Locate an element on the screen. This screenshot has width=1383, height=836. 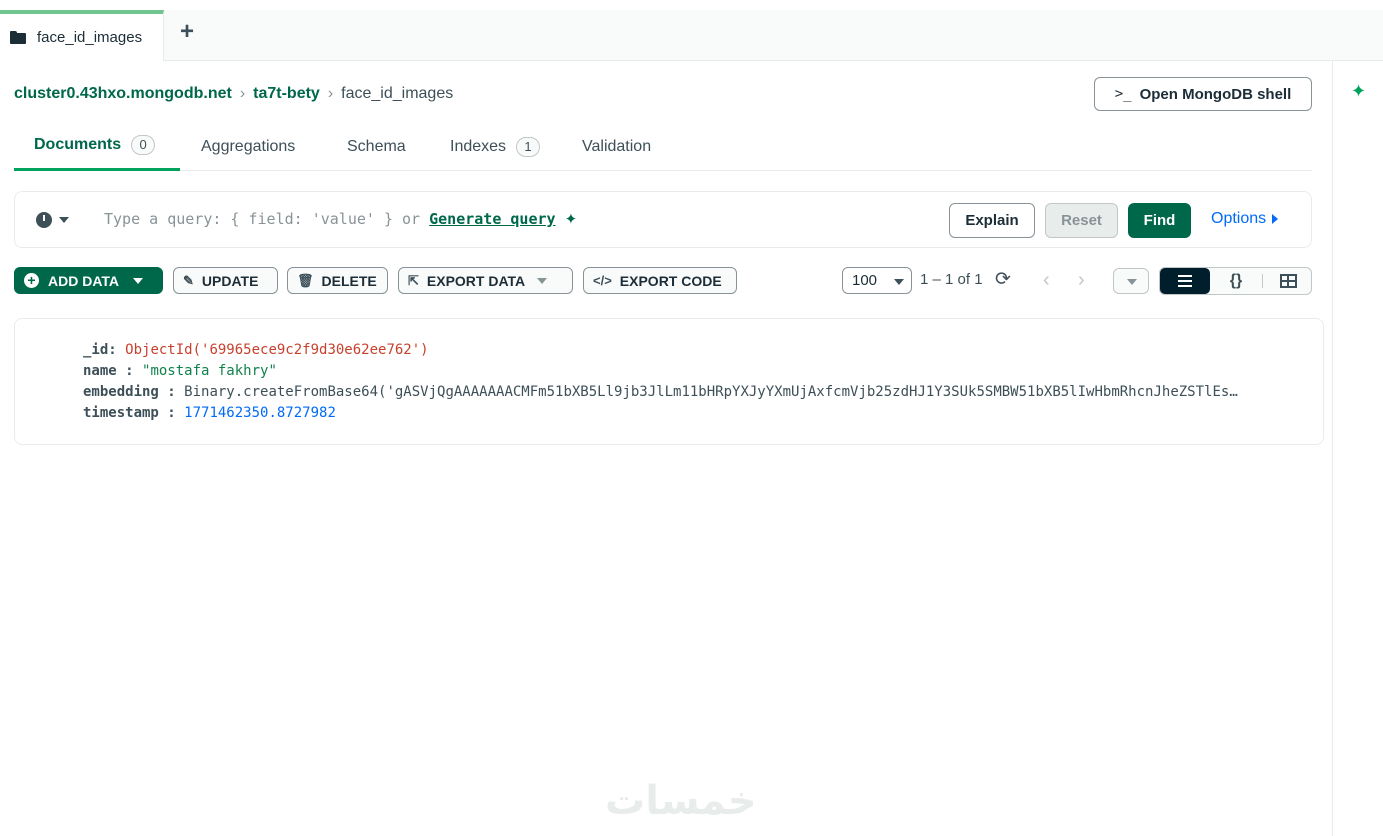
field-value: "mostafa fakhry" is located at coordinates (209, 371).